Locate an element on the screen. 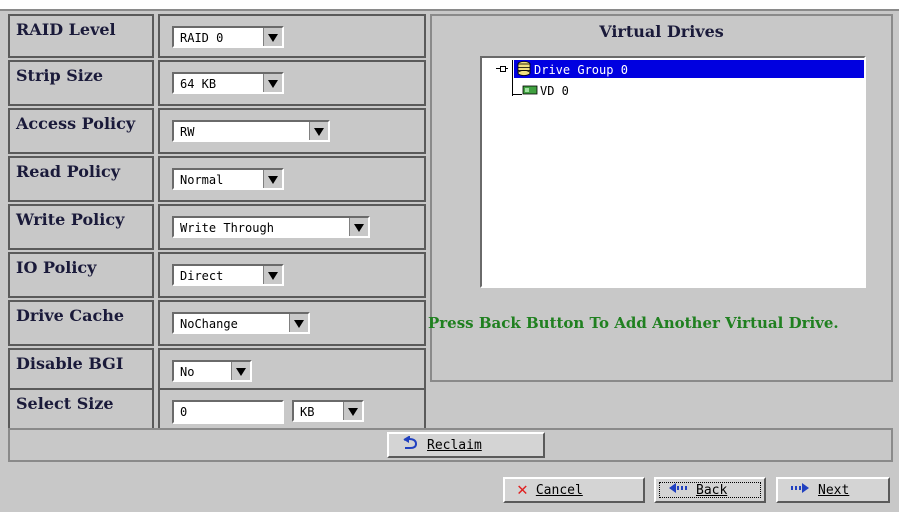 The height and width of the screenshot is (512, 899). back-label: Back is located at coordinates (712, 490).